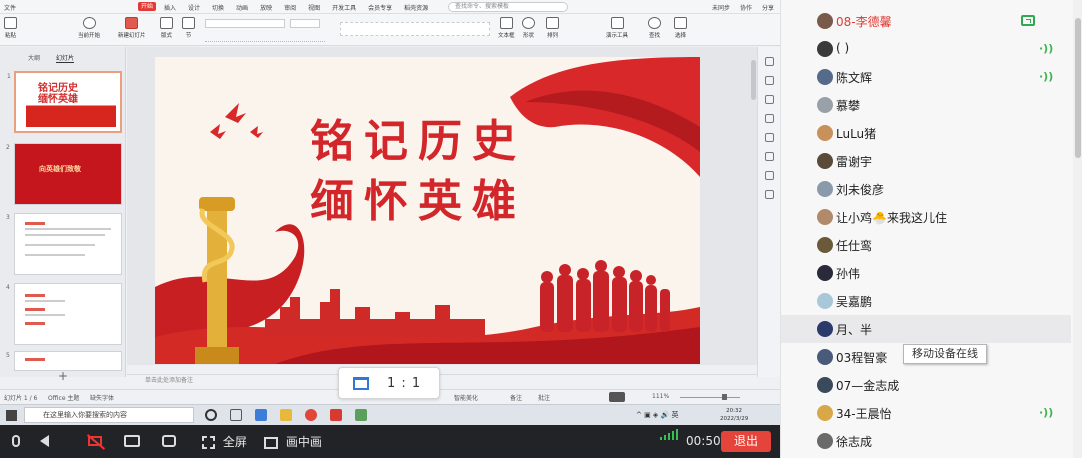 The height and width of the screenshot is (458, 1082). Describe the element at coordinates (854, 78) in the screenshot. I see `participant-name: 陈文辉` at that location.